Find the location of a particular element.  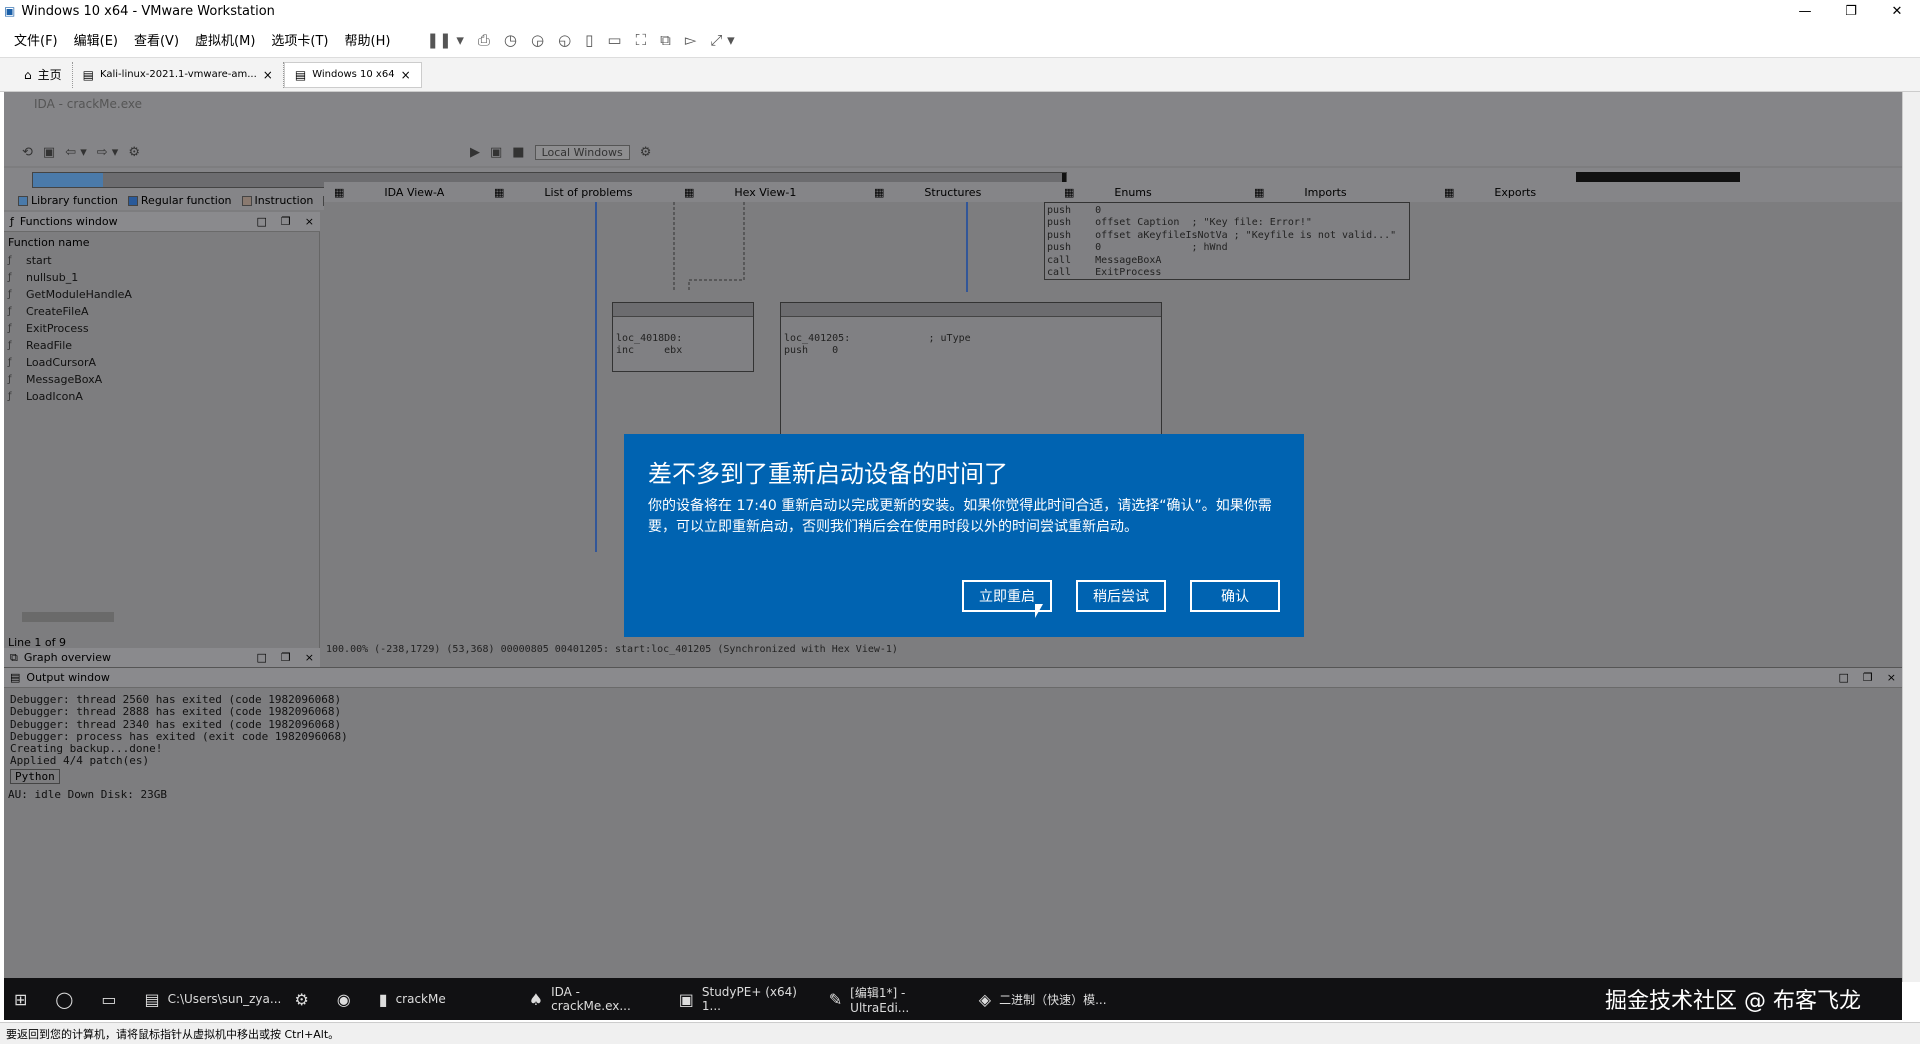

tab-home: ⌂ 主页 is located at coordinates (43, 74).